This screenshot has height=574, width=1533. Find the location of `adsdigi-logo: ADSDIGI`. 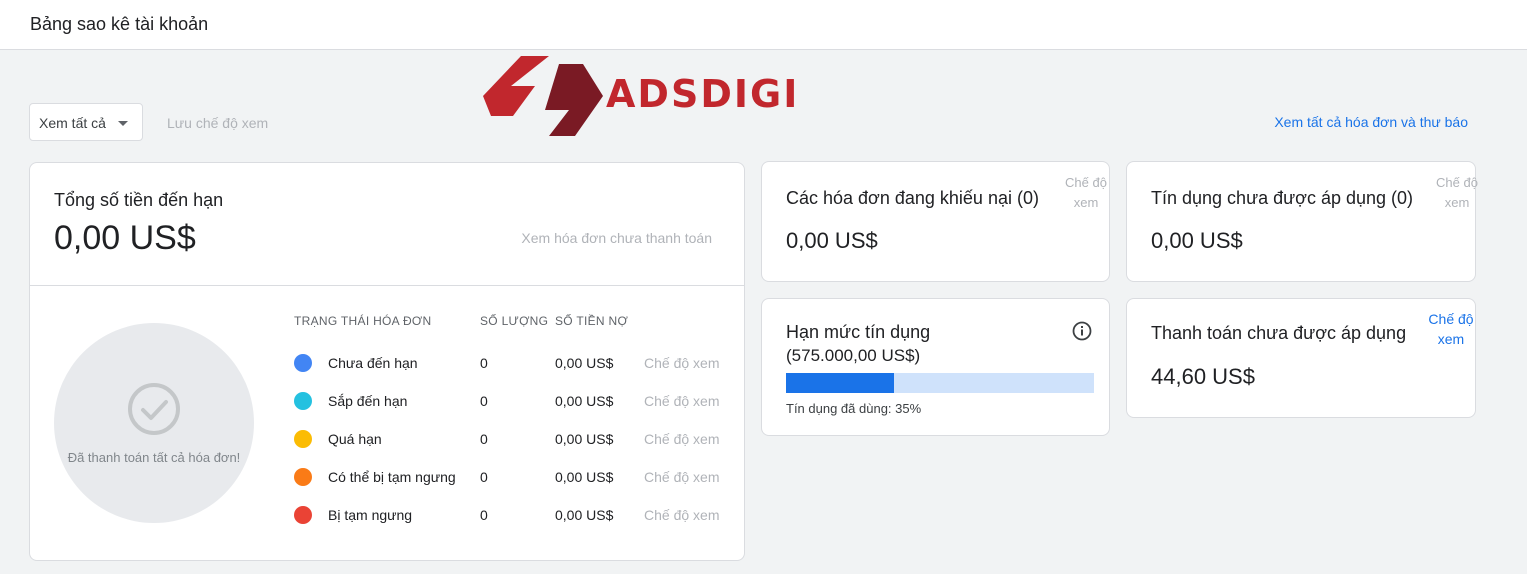

adsdigi-logo: ADSDIGI is located at coordinates (678, 96).